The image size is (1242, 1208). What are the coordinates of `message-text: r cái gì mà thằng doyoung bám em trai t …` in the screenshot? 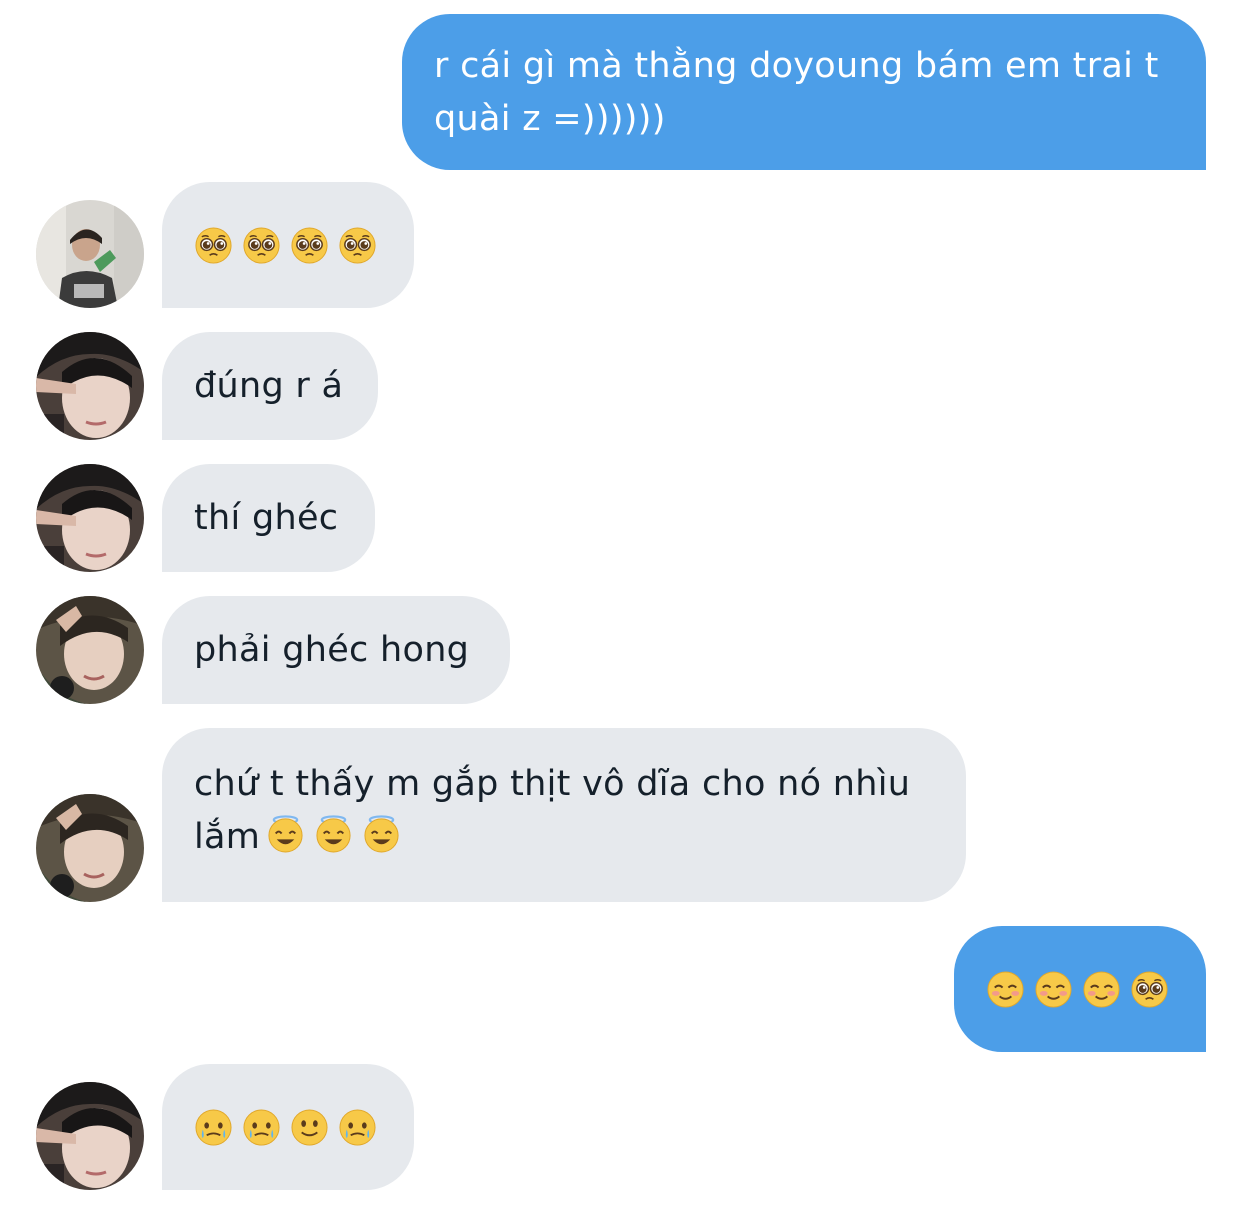 It's located at (796, 92).